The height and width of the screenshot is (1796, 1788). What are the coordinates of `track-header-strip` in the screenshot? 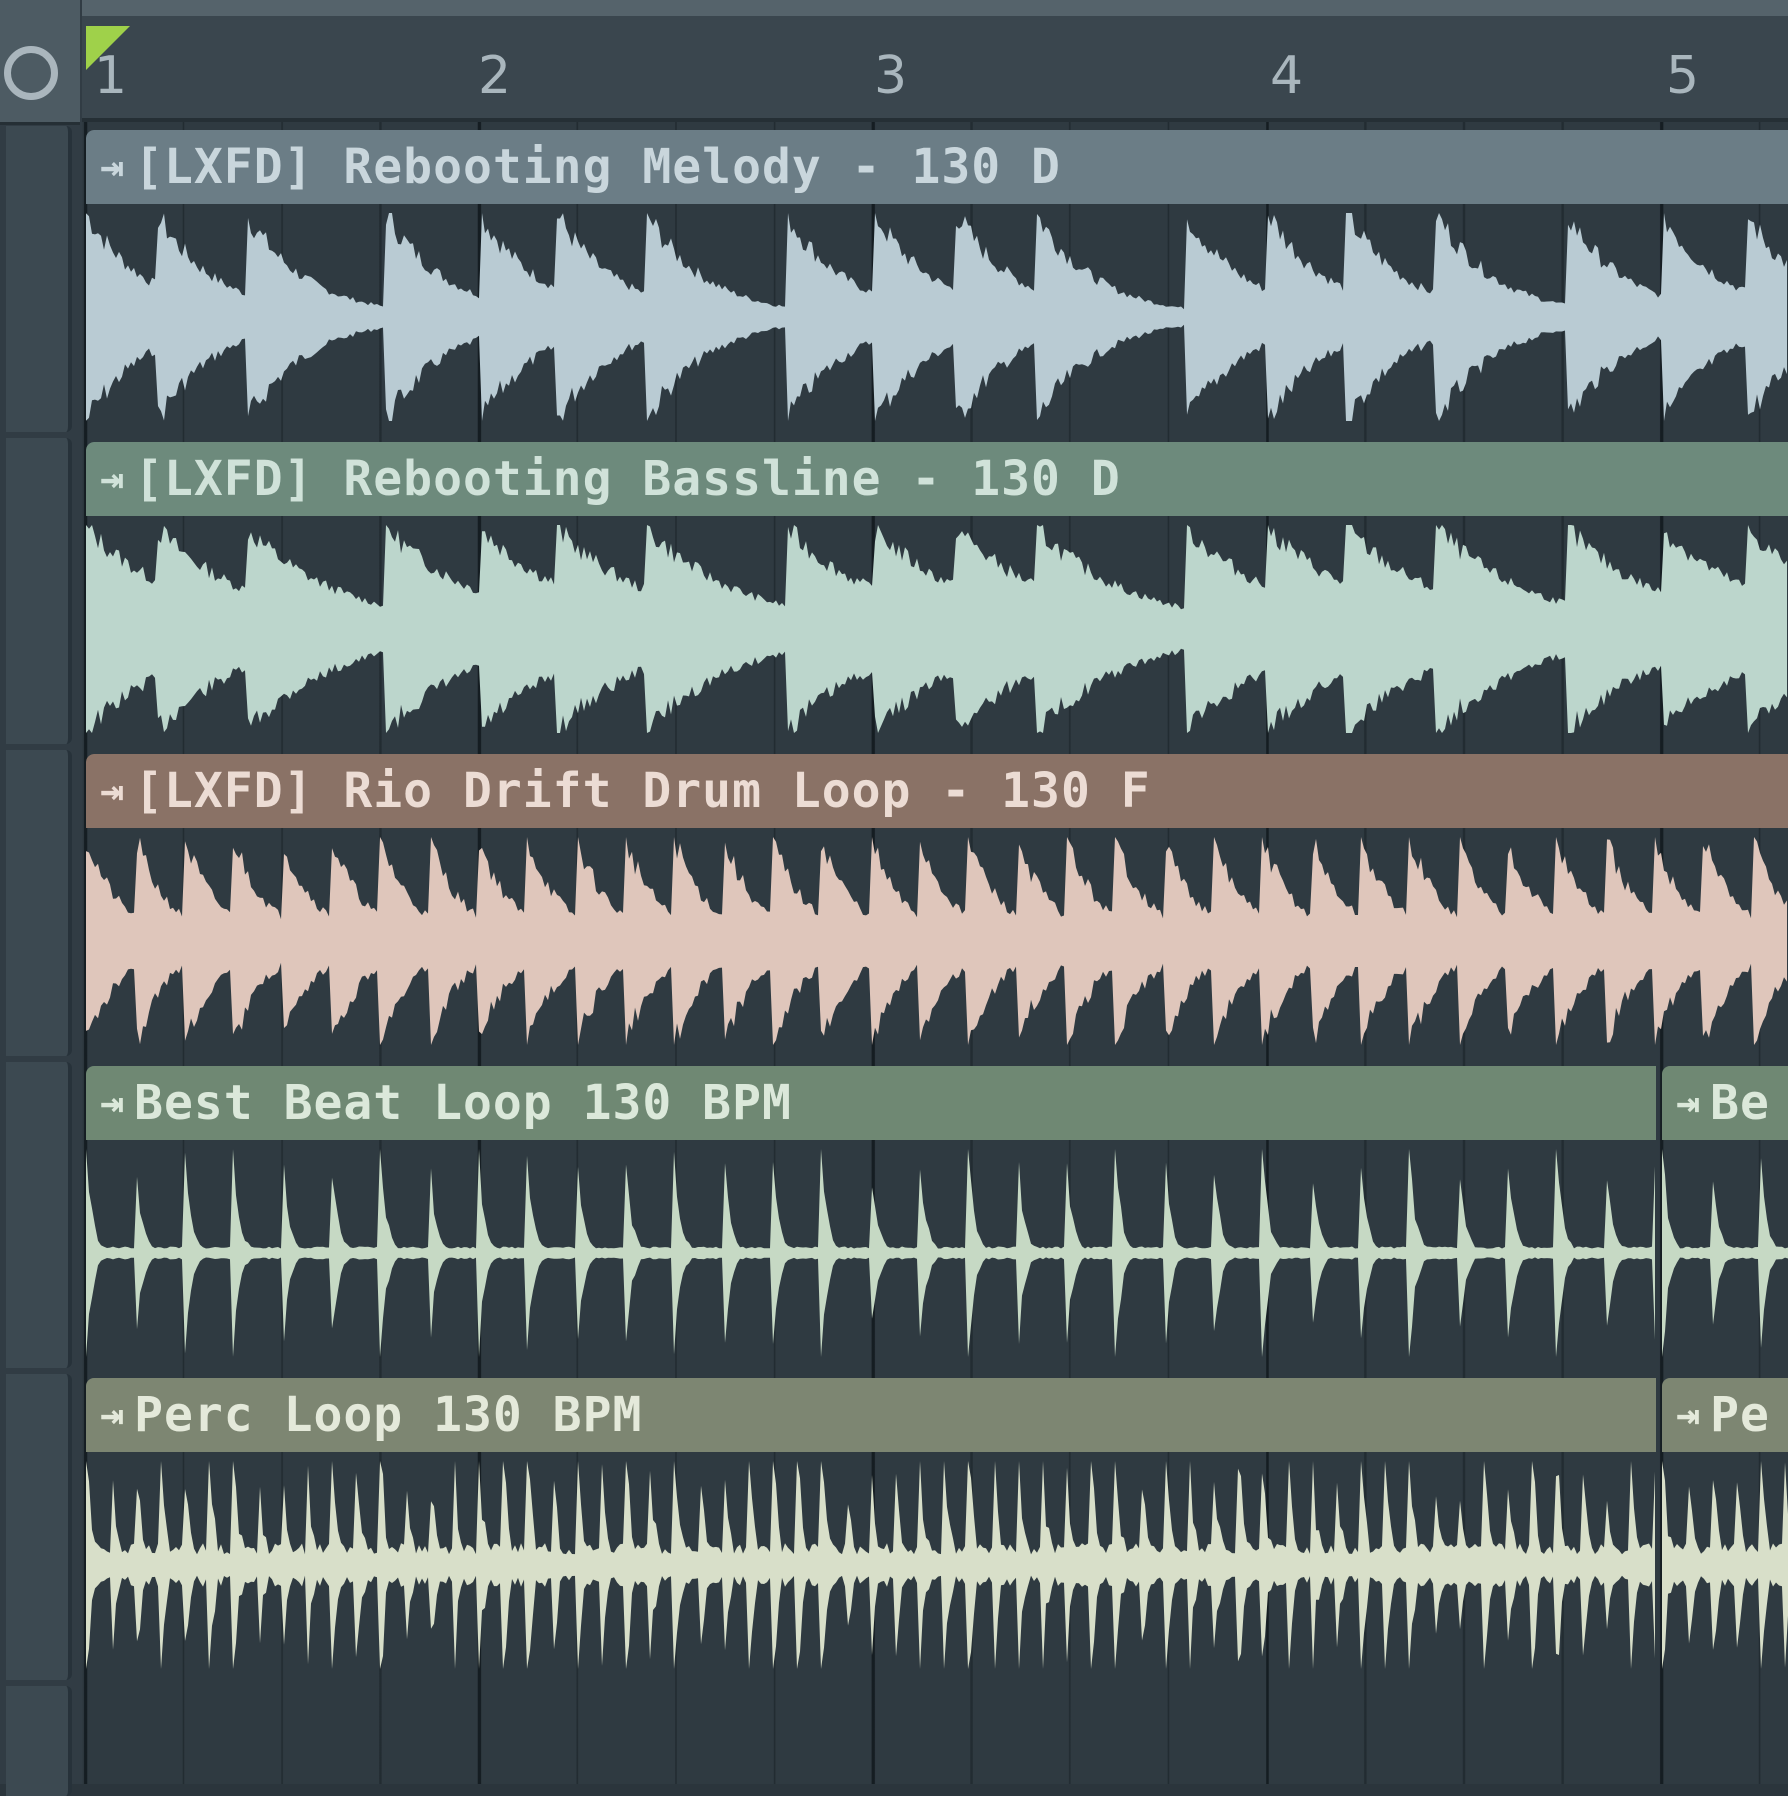 It's located at (41, 898).